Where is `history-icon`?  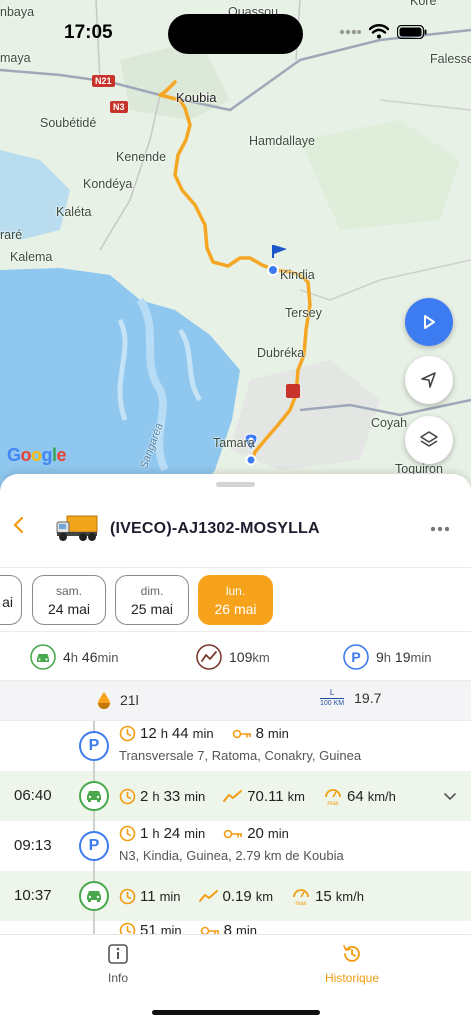 history-icon is located at coordinates (351, 953).